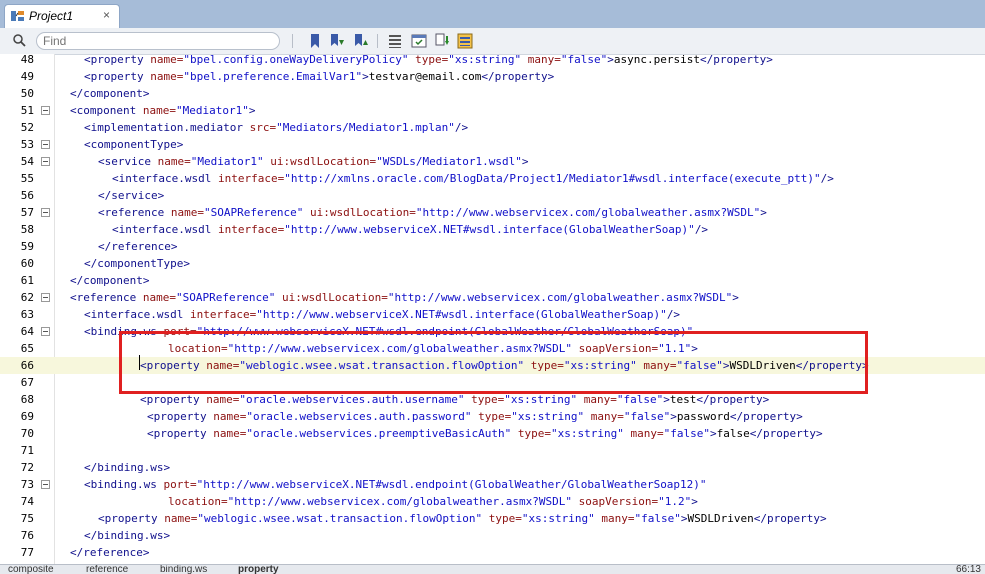  What do you see at coordinates (485, 518) in the screenshot?
I see `code-token-tag` at bounding box center [485, 518].